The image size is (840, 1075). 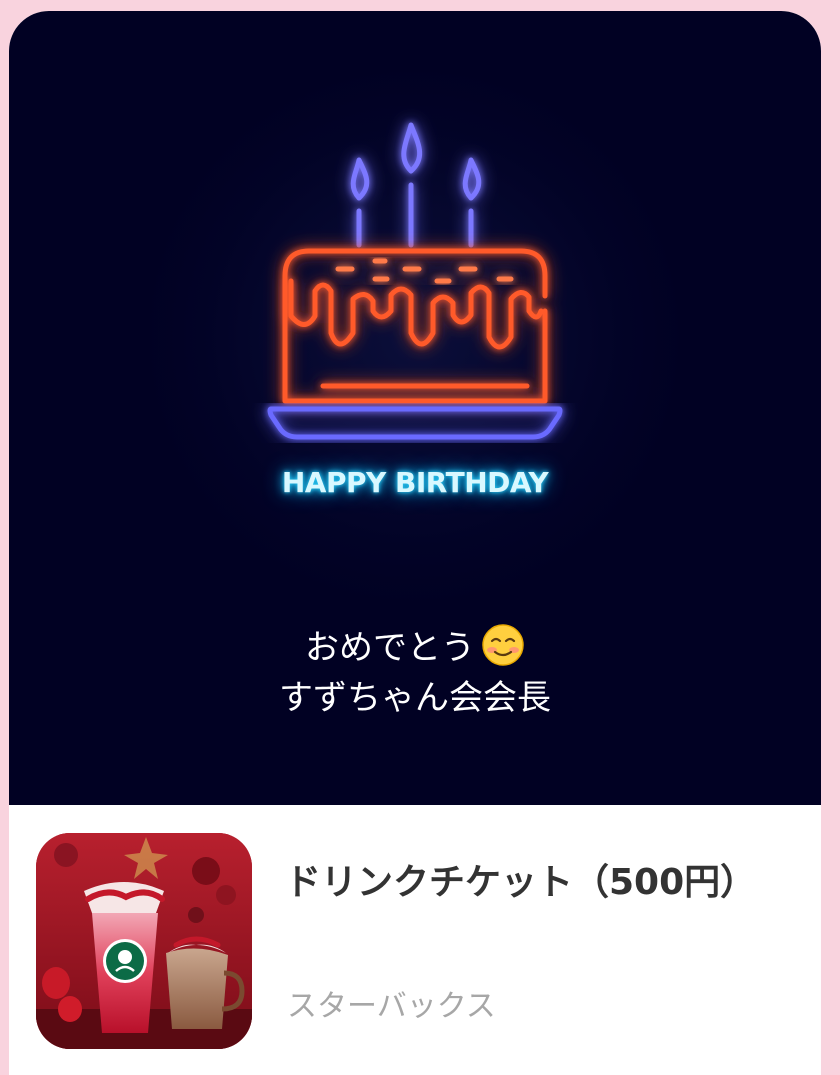 What do you see at coordinates (415, 698) in the screenshot?
I see `message-line-2: すずちゃん会会長` at bounding box center [415, 698].